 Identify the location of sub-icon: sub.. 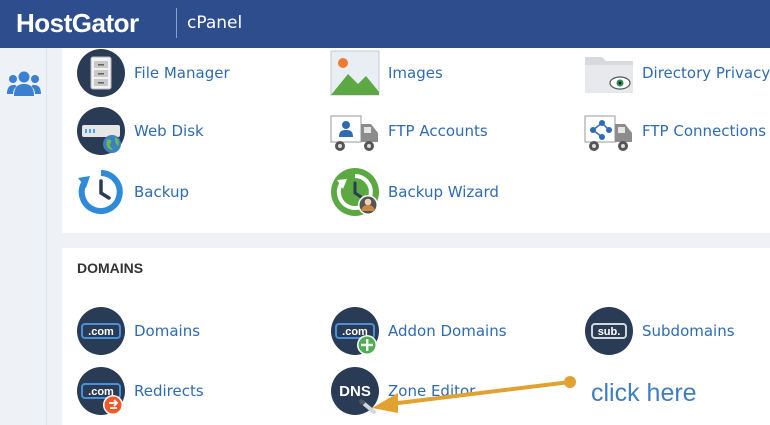
(609, 331).